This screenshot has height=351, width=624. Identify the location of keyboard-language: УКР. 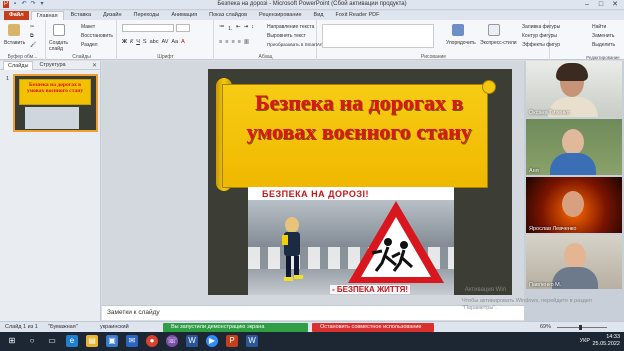
(585, 341).